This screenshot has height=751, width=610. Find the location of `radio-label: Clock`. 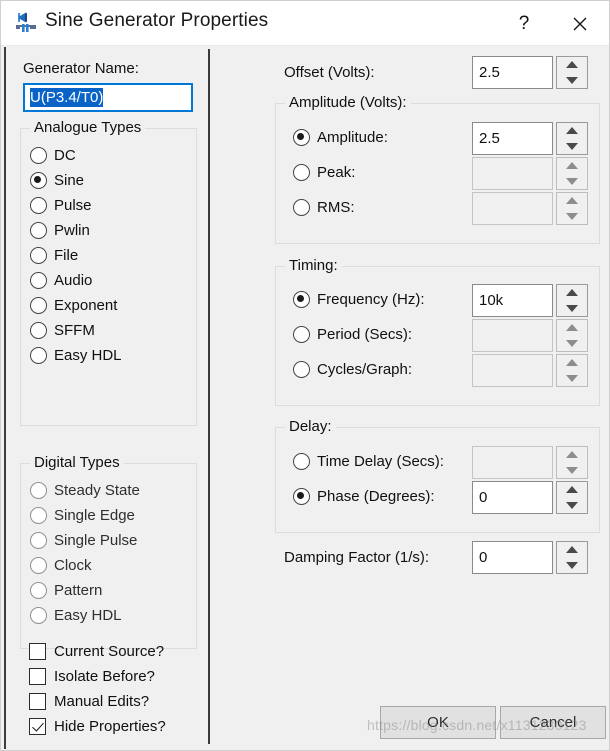

radio-label: Clock is located at coordinates (73, 565).